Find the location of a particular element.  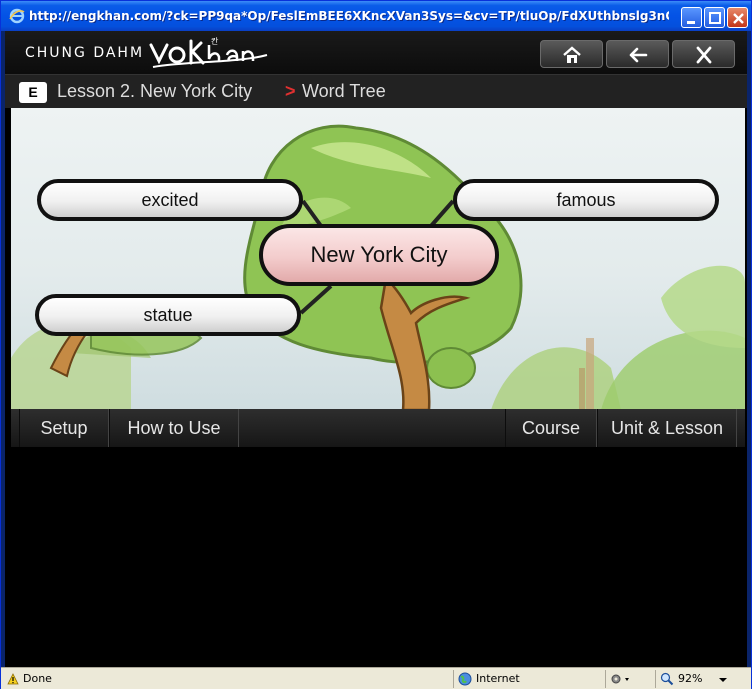

page-title: Word Tree is located at coordinates (344, 91).